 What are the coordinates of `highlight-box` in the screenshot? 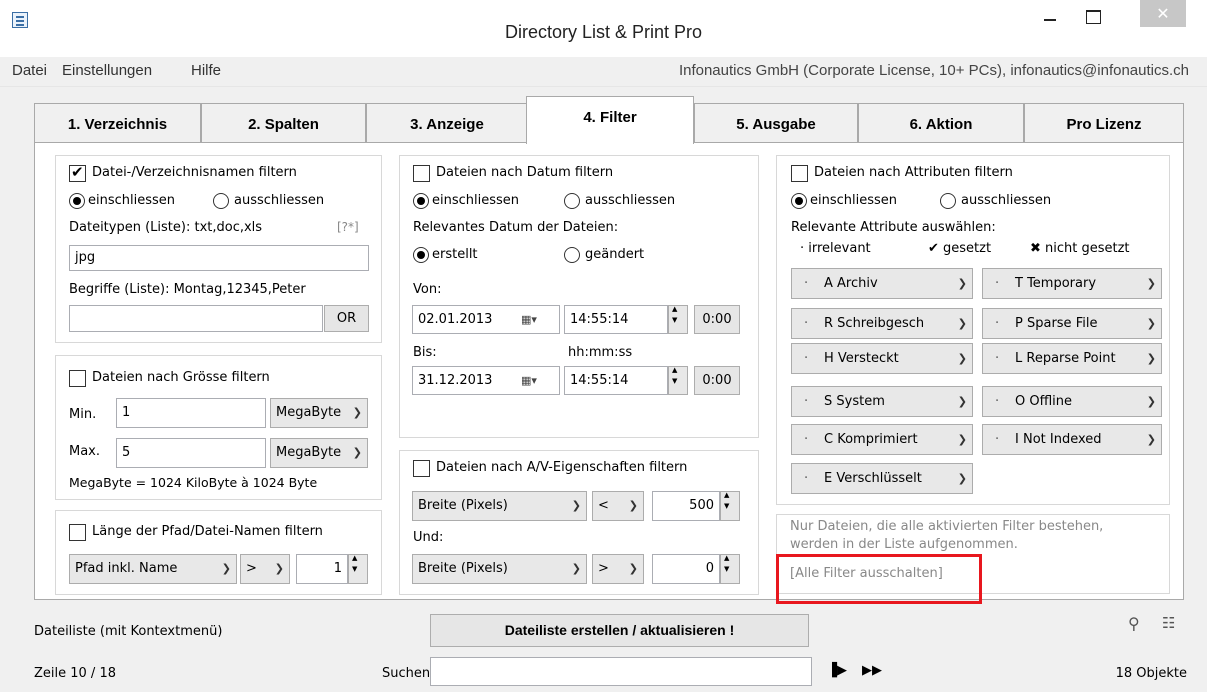 It's located at (879, 579).